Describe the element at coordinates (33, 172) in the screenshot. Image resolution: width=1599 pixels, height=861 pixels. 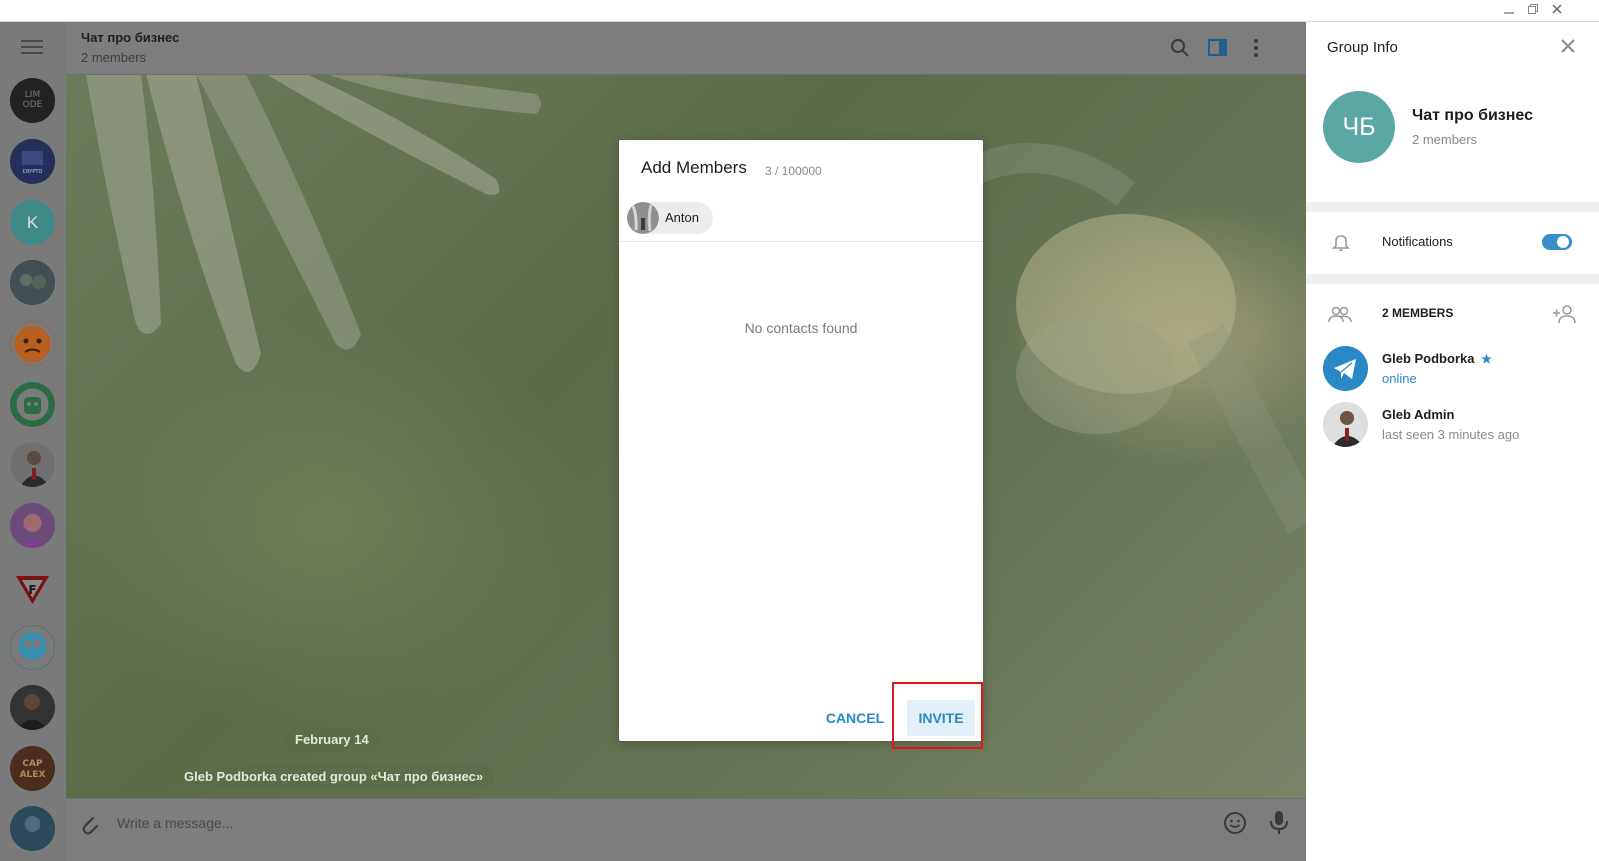
I see `svg-text: CRYPTO` at that location.